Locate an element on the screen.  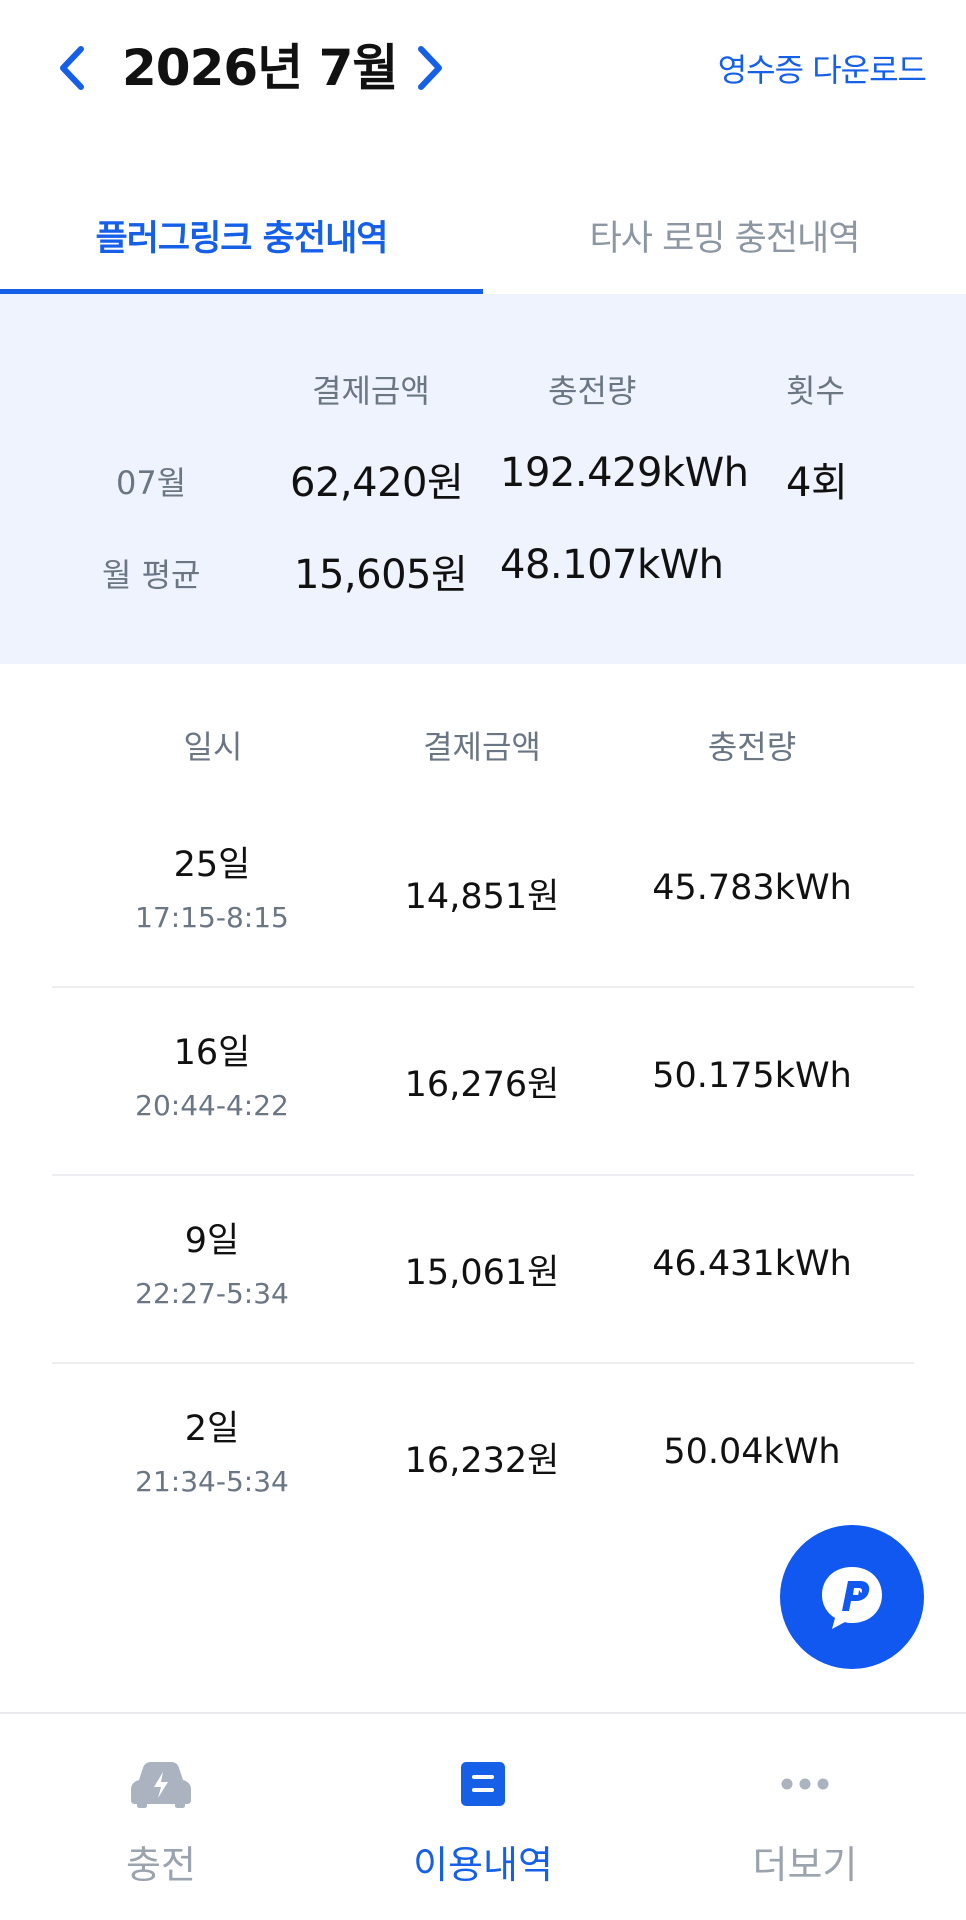
nav-charge: 충전 is located at coordinates (161, 1817).